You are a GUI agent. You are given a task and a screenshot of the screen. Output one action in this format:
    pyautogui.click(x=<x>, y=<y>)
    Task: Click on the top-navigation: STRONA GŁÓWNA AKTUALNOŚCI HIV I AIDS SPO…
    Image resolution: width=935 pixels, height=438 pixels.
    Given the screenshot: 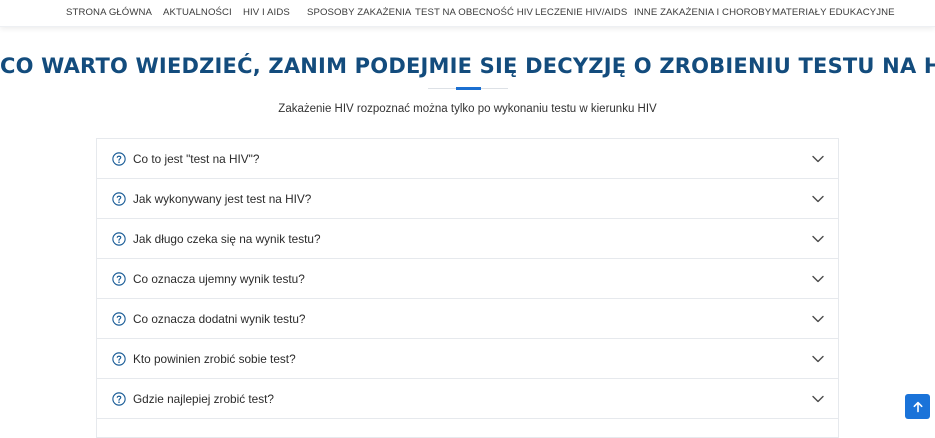 What is the action you would take?
    pyautogui.click(x=467, y=13)
    